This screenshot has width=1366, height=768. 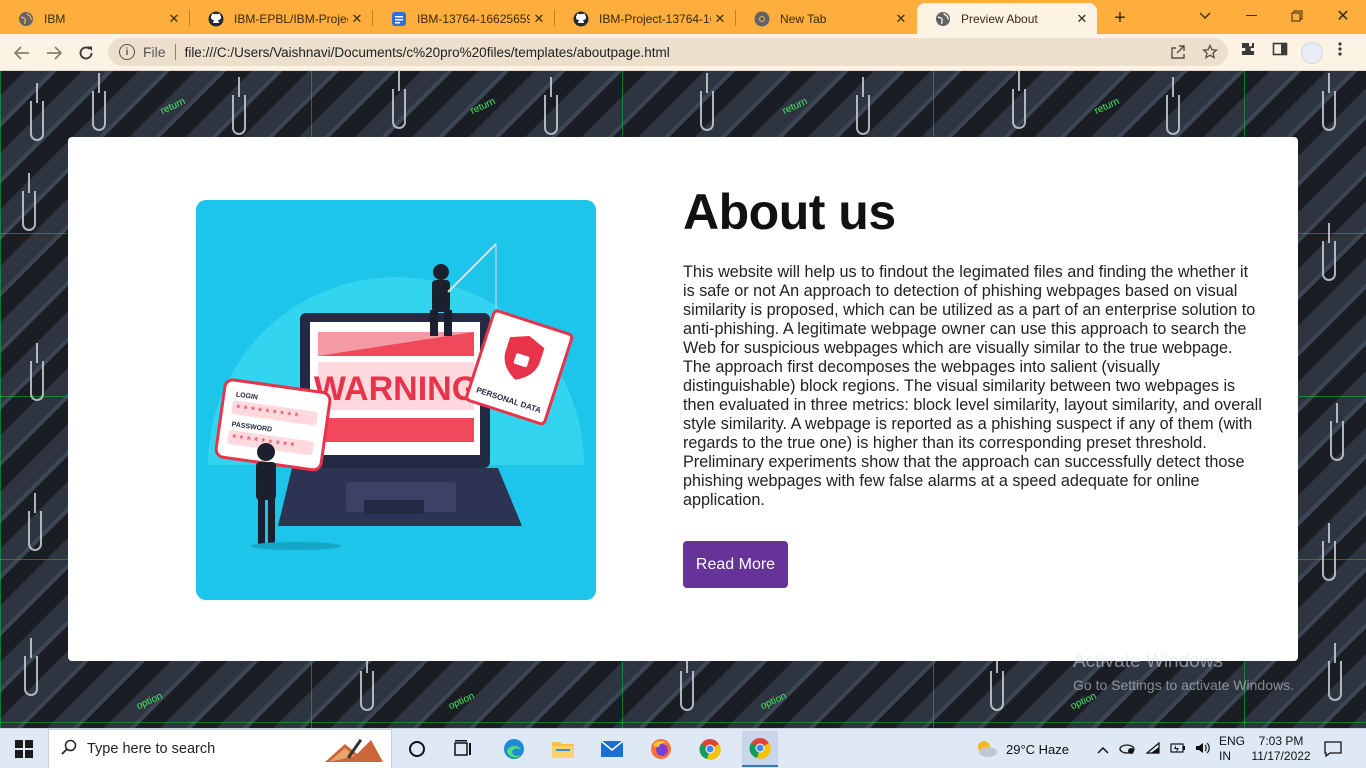 What do you see at coordinates (175, 52) in the screenshot?
I see `address-divider` at bounding box center [175, 52].